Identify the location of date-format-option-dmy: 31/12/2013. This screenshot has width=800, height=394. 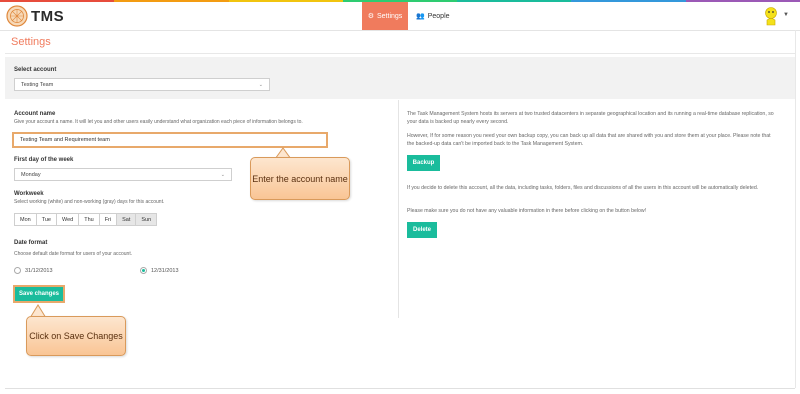
(33, 270).